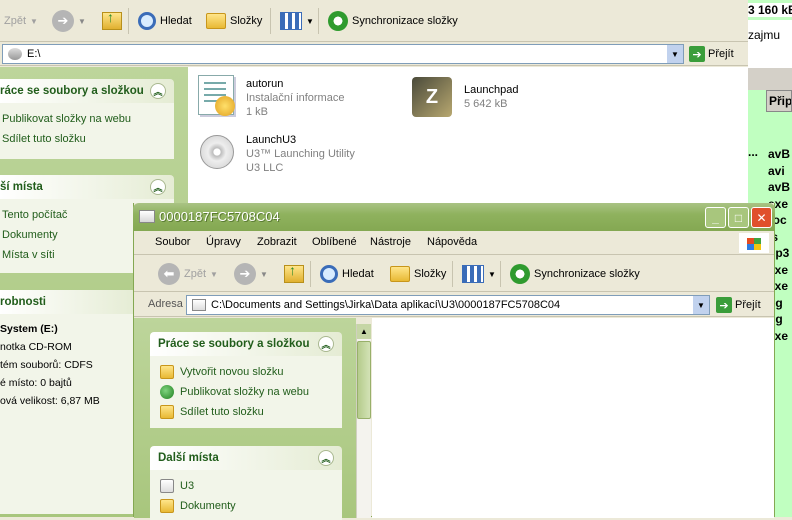  I want to click on file-item: autorun Instalační informace 1 kB, so click(296, 100).